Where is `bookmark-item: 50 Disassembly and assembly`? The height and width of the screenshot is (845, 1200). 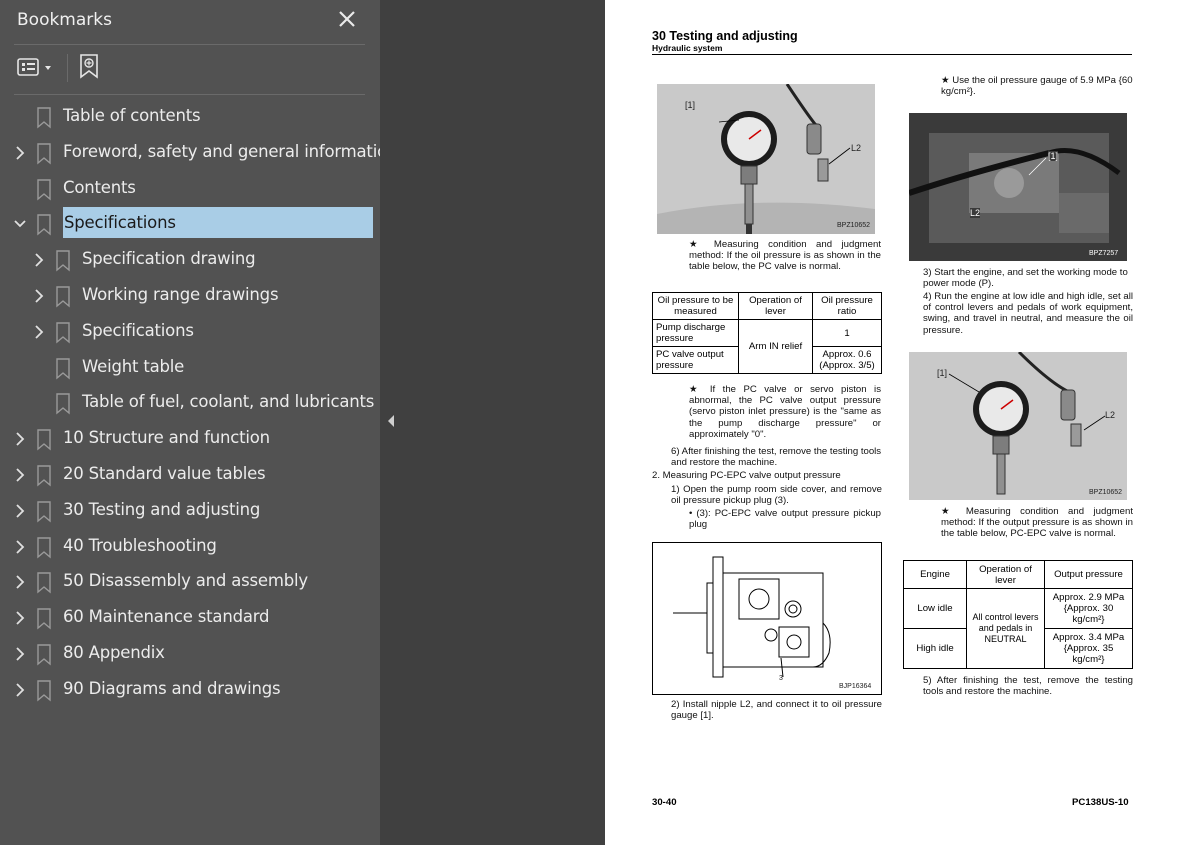 bookmark-item: 50 Disassembly and assembly is located at coordinates (190, 582).